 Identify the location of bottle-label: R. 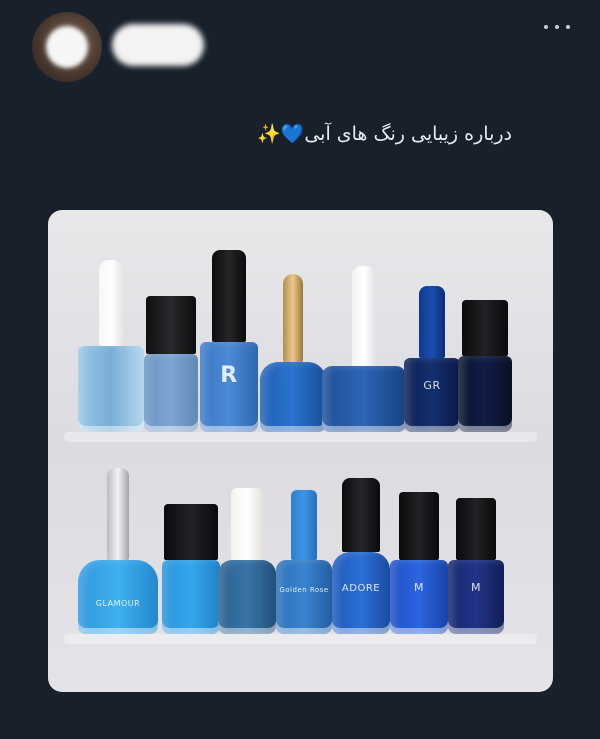
(229, 375).